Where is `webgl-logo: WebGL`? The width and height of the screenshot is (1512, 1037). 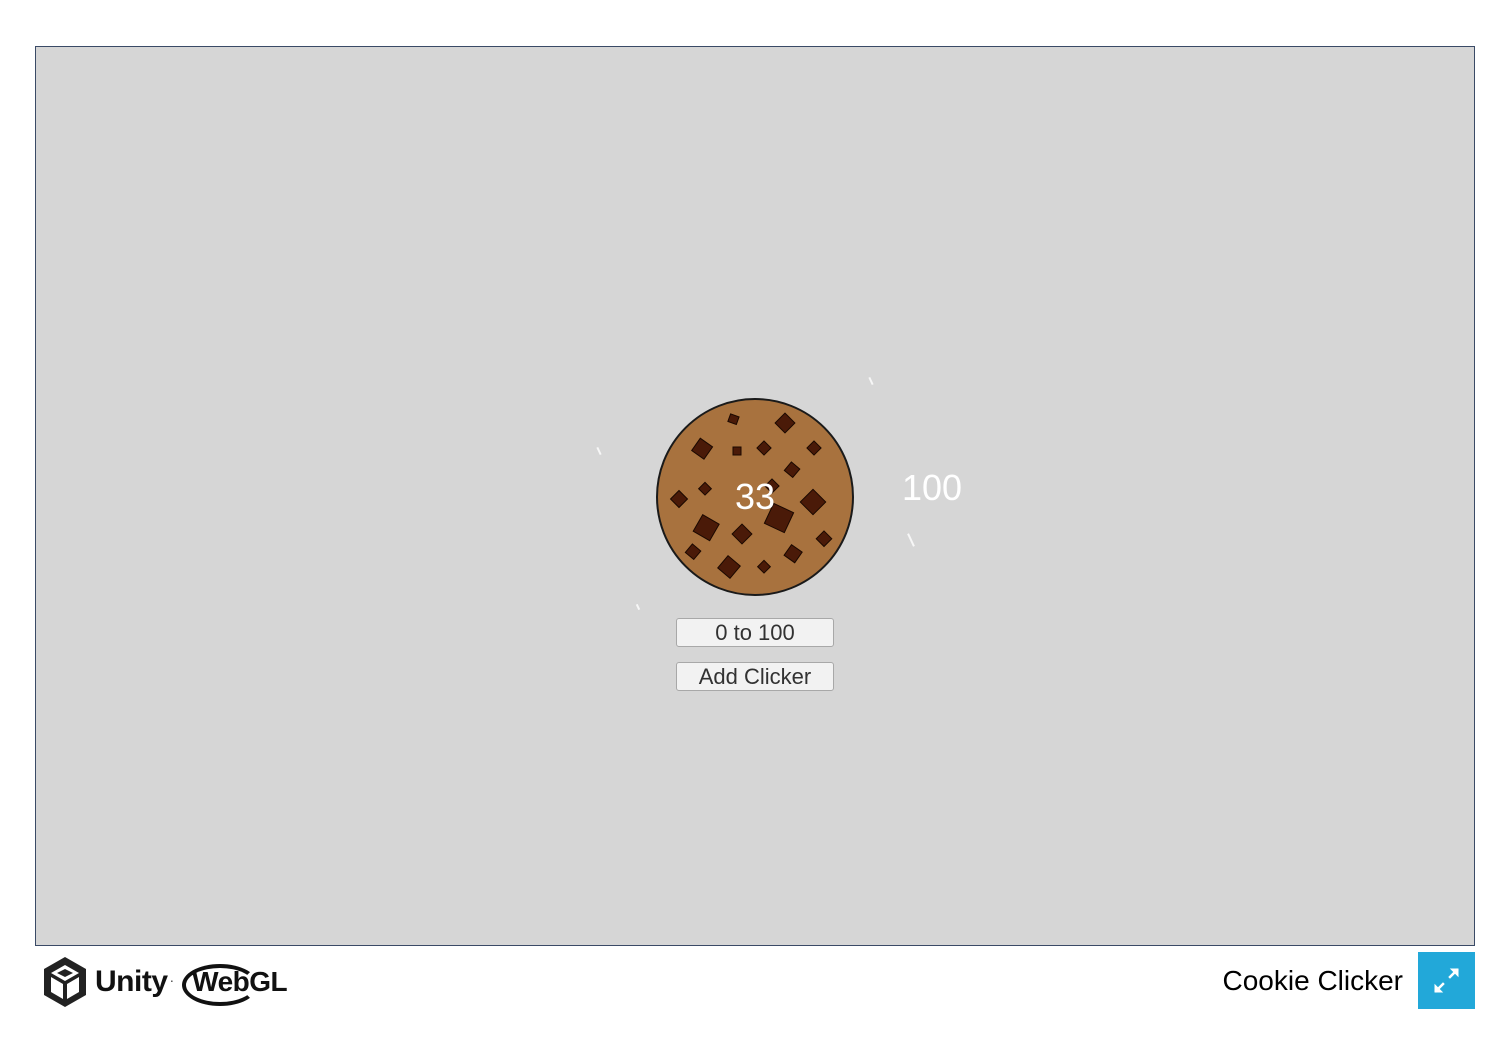
webgl-logo: WebGL is located at coordinates (237, 984).